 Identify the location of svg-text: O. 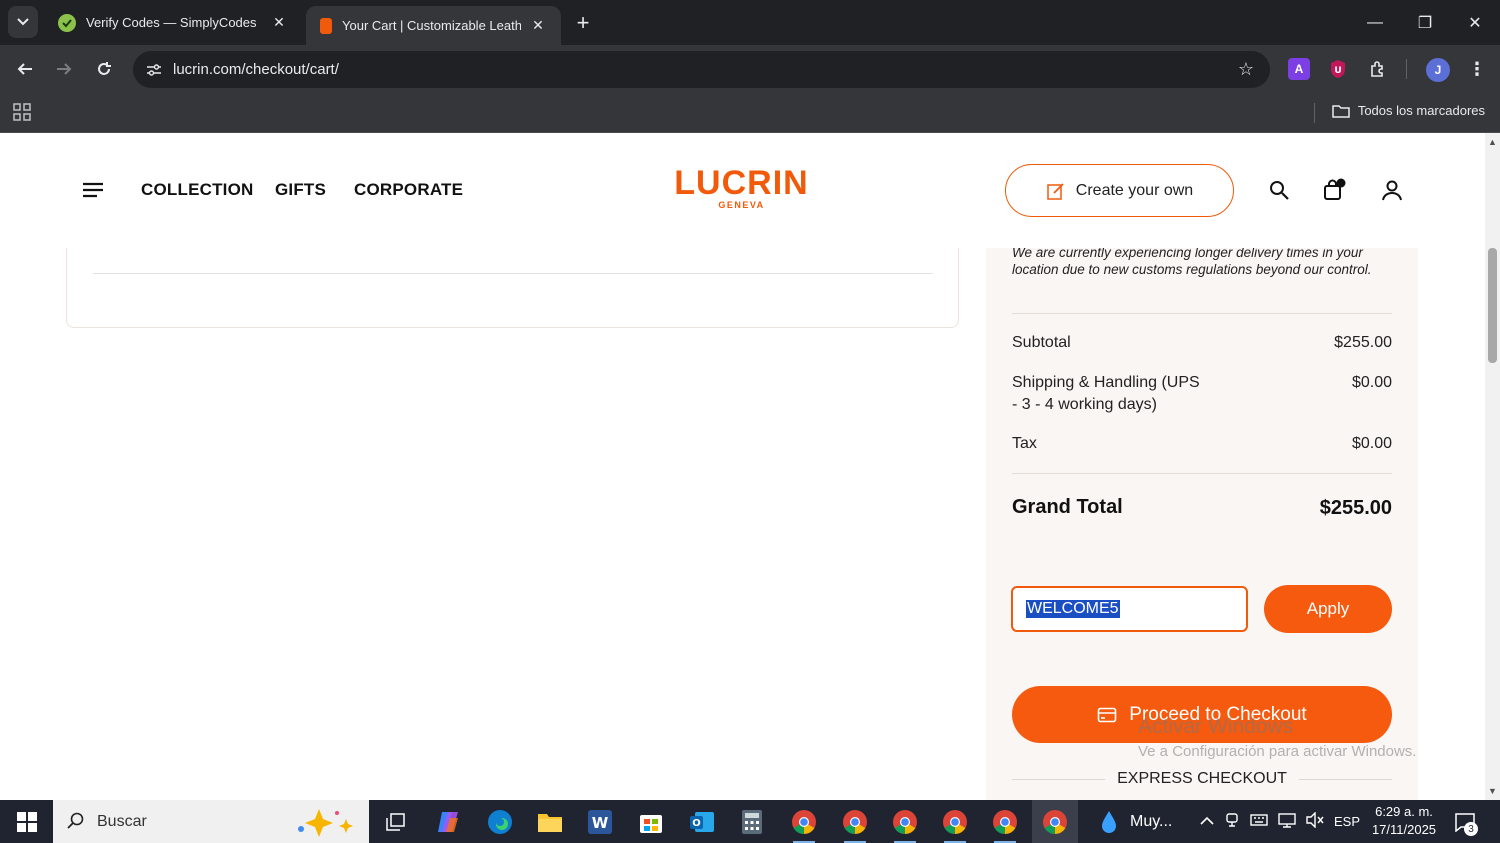
(696, 823).